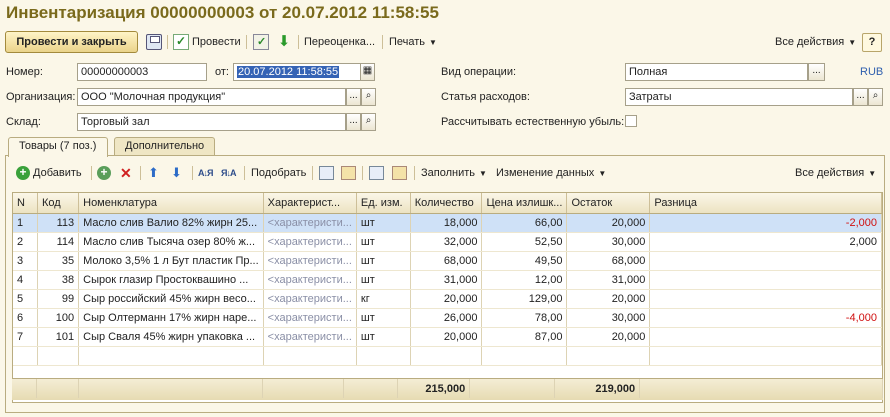  I want to click on sort-desc-button: Я↓А, so click(229, 173).